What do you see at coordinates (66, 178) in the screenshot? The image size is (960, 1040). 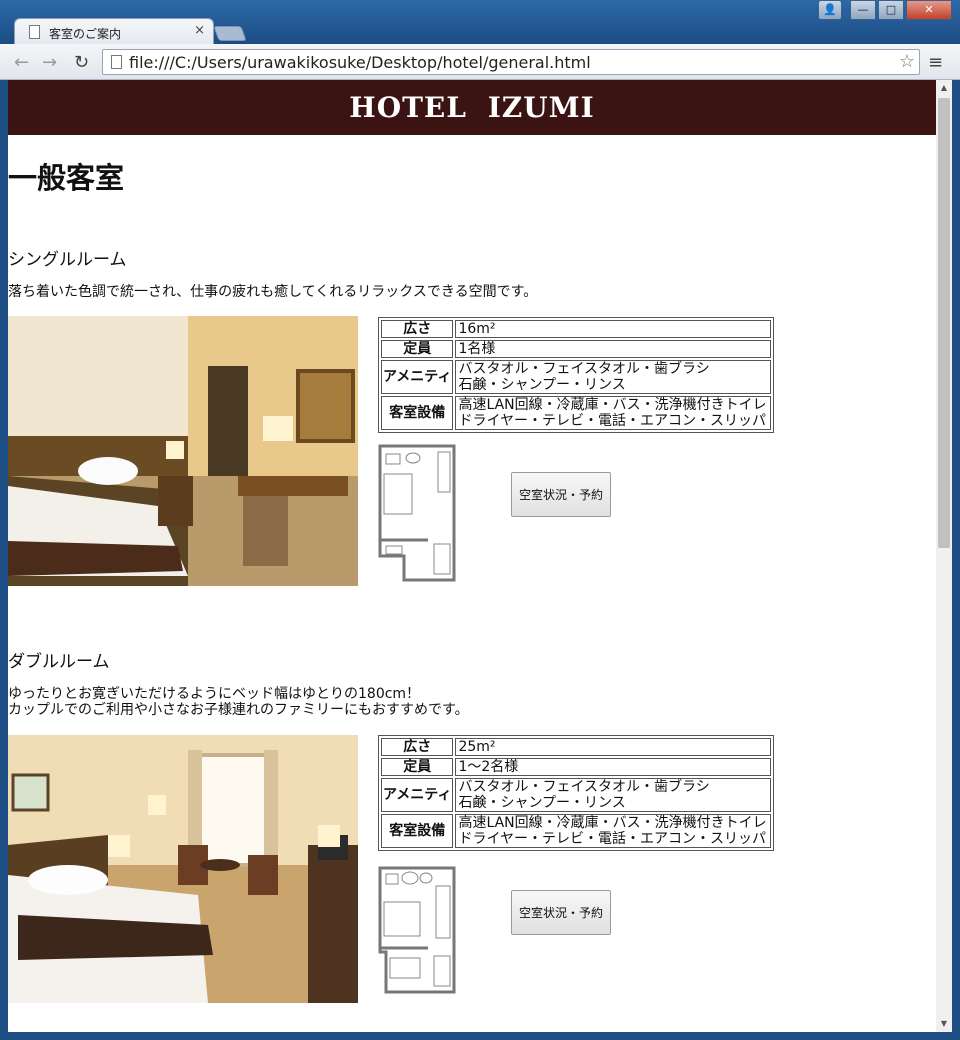 I see `page-title: 一般客室` at bounding box center [66, 178].